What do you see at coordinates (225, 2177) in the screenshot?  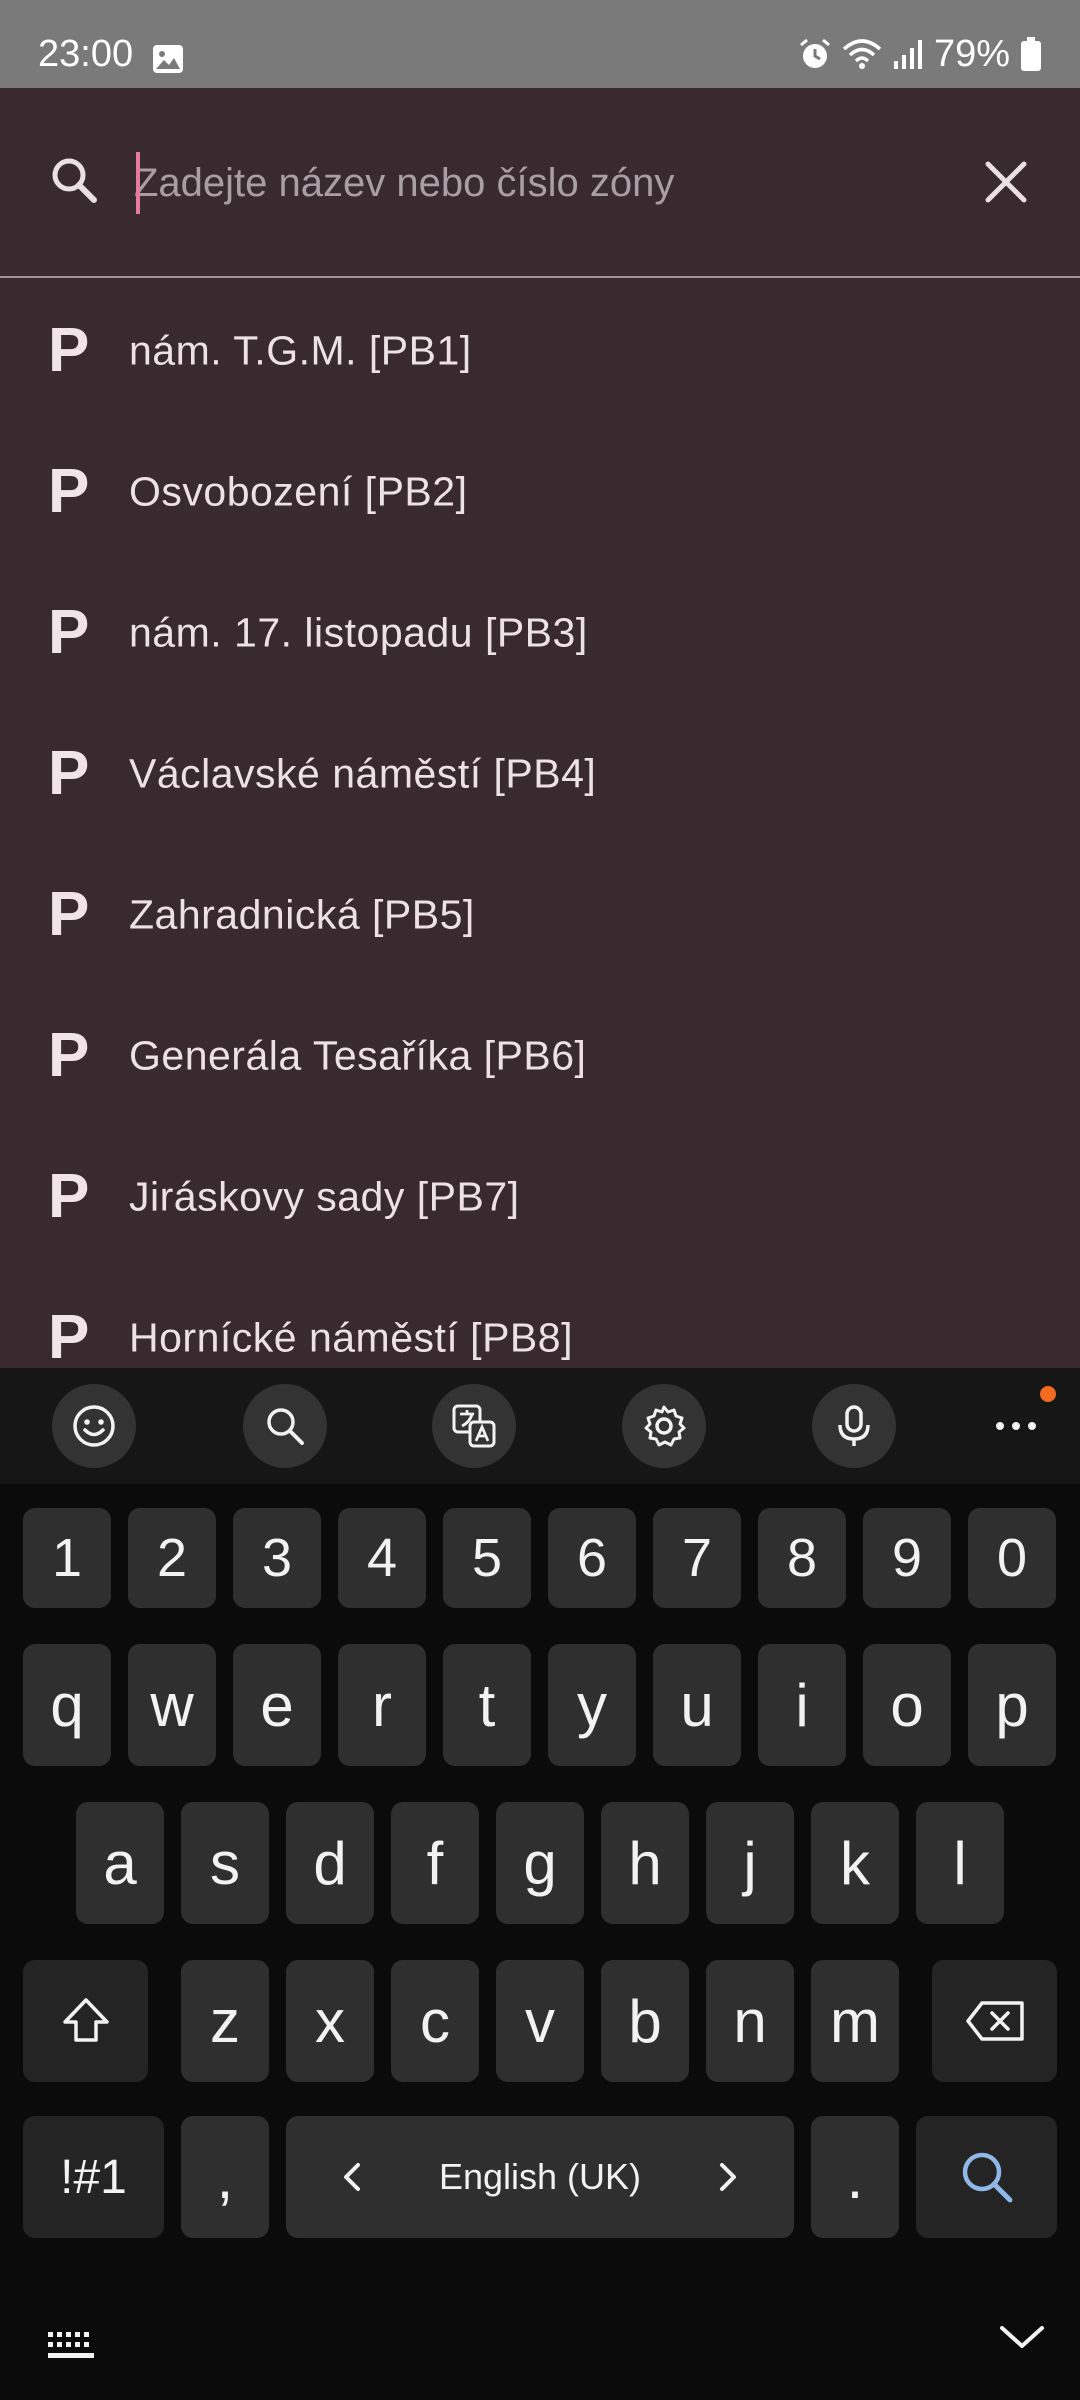 I see `comma-key: ,` at bounding box center [225, 2177].